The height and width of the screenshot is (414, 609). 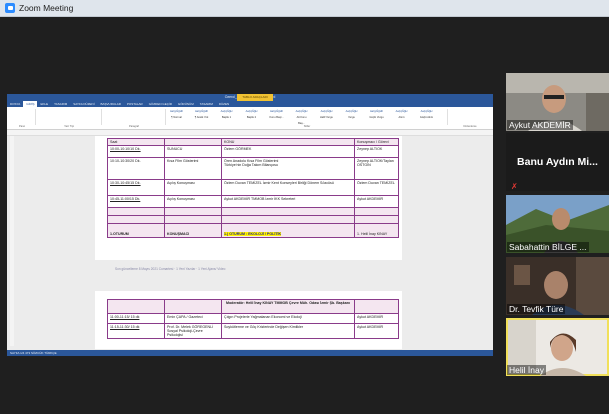 What do you see at coordinates (376, 151) in the screenshot?
I see `table-cell: Zeynep ALTIOK` at bounding box center [376, 151].